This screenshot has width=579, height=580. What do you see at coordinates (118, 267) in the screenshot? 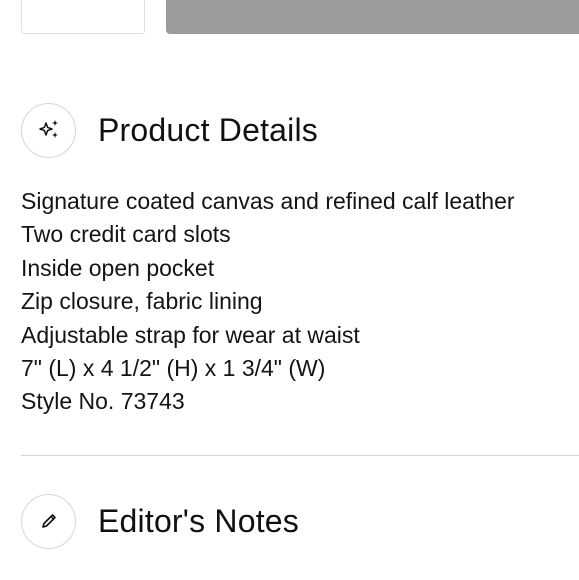
I see `list-item: Inside open pocket` at bounding box center [118, 267].